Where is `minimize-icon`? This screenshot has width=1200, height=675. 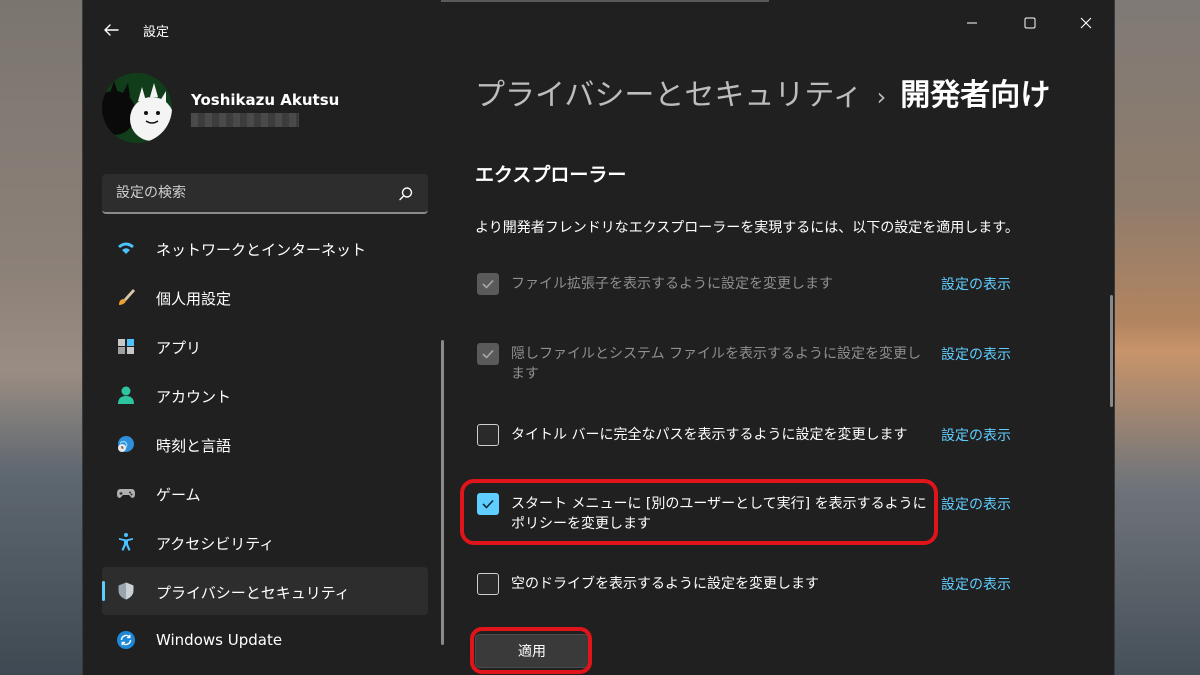 minimize-icon is located at coordinates (972, 23).